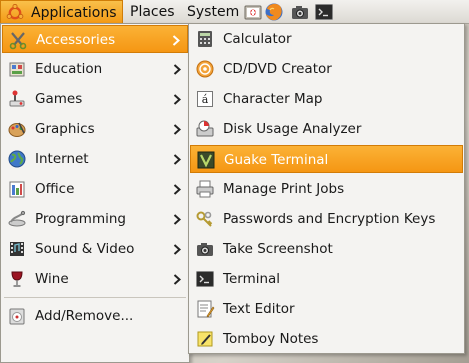  I want to click on menu-item-disk-usage-analyzer: Disk Usage Analyzer, so click(326, 129).